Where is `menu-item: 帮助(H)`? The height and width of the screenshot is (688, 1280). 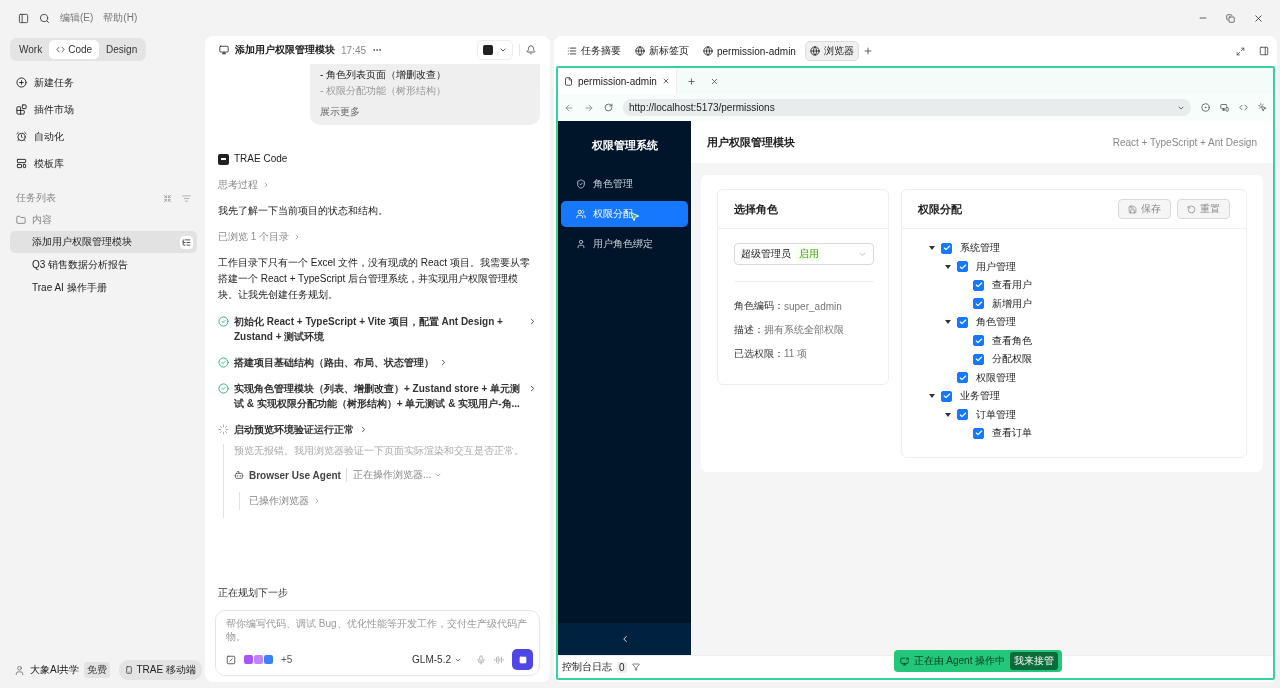
menu-item: 帮助(H) is located at coordinates (120, 18).